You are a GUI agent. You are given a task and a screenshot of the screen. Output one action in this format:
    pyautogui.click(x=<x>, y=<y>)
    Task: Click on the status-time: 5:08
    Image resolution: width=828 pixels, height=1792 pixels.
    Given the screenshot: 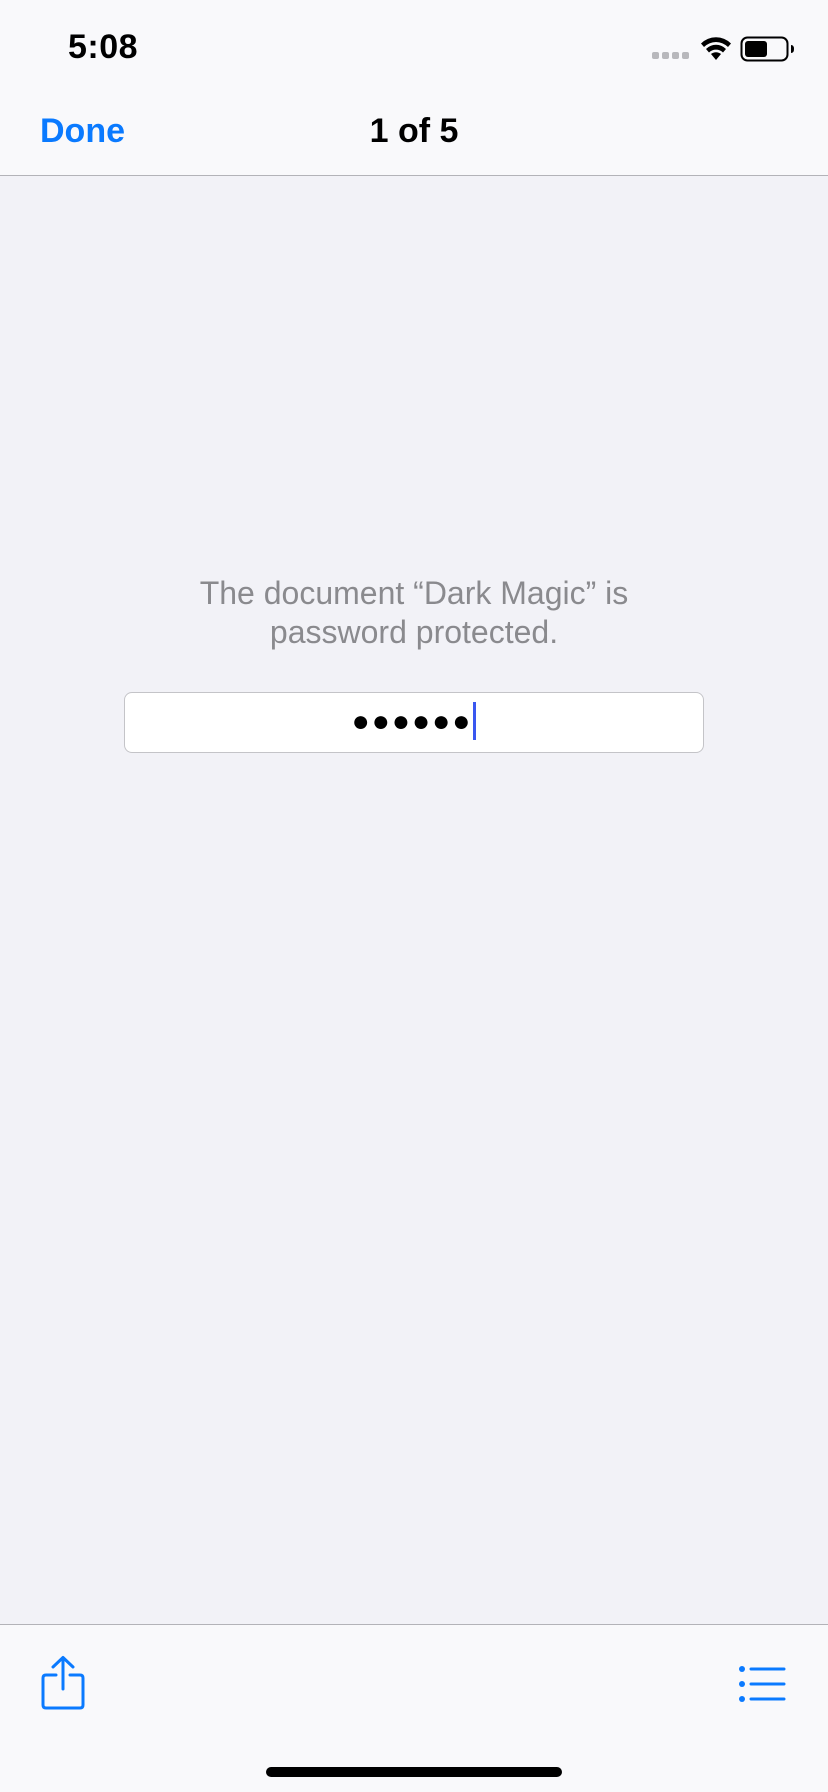 What is the action you would take?
    pyautogui.click(x=103, y=47)
    